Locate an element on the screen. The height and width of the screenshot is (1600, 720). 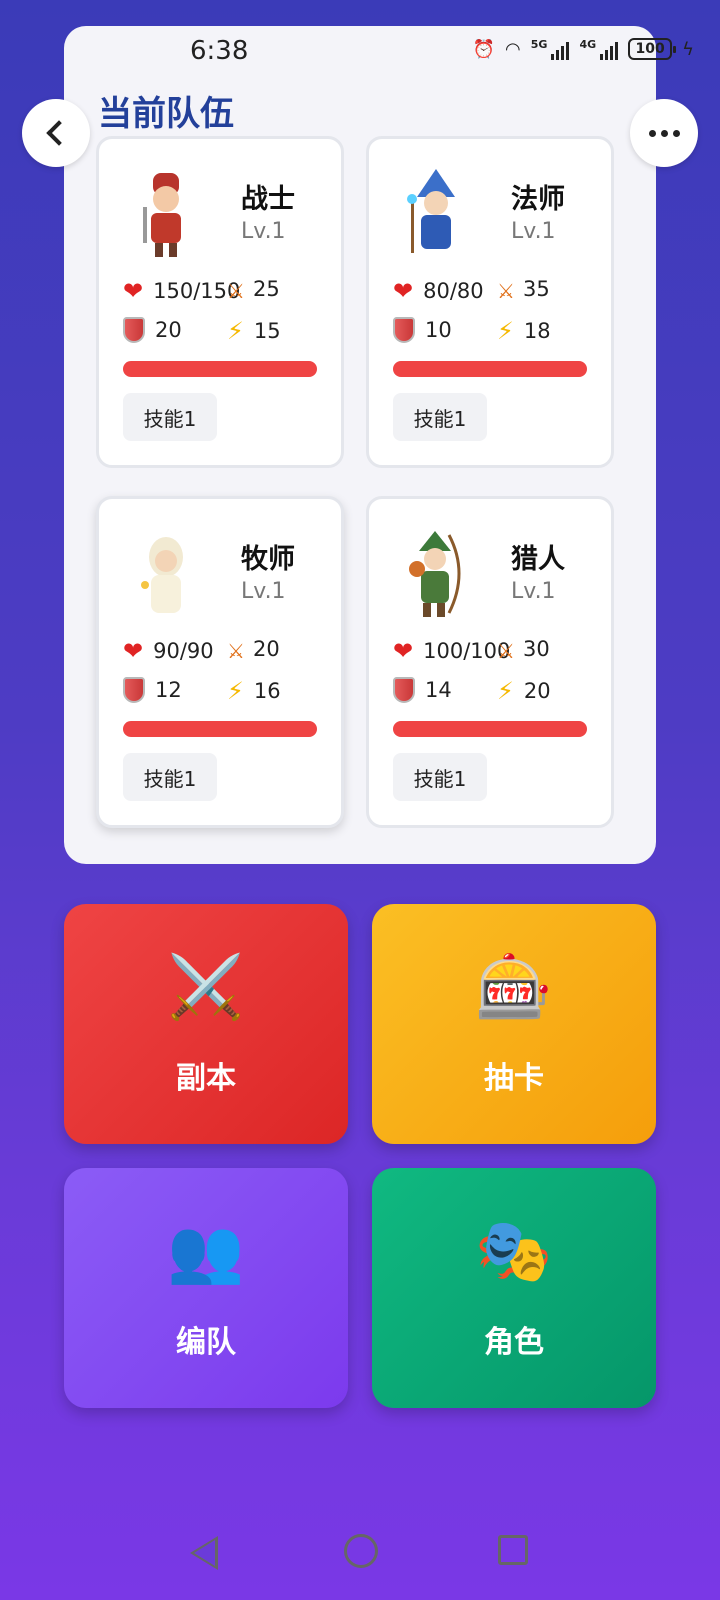
atk-value: 25 is located at coordinates (266, 289).